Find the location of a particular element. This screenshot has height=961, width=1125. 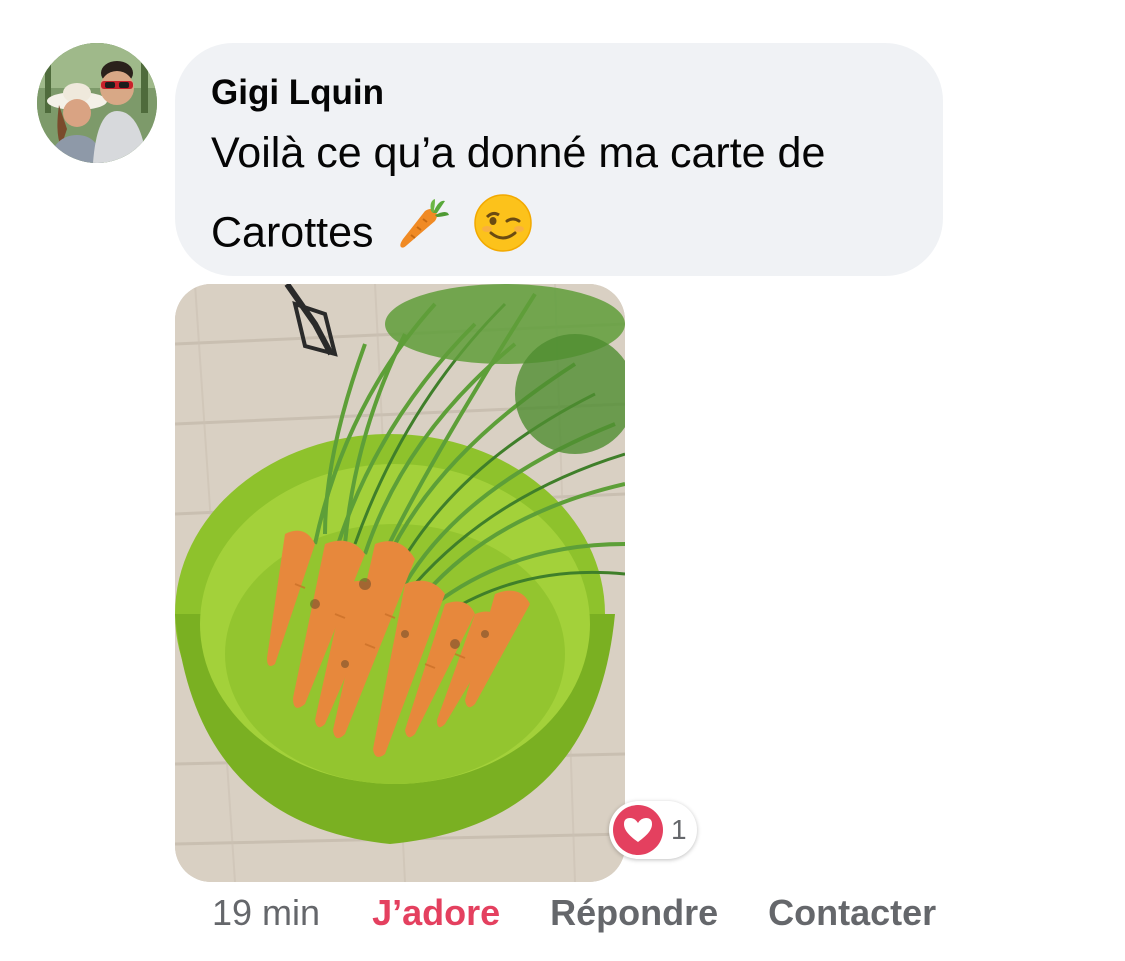

comment-actions: 19 min J’adore Répondre Contacter is located at coordinates (599, 913).